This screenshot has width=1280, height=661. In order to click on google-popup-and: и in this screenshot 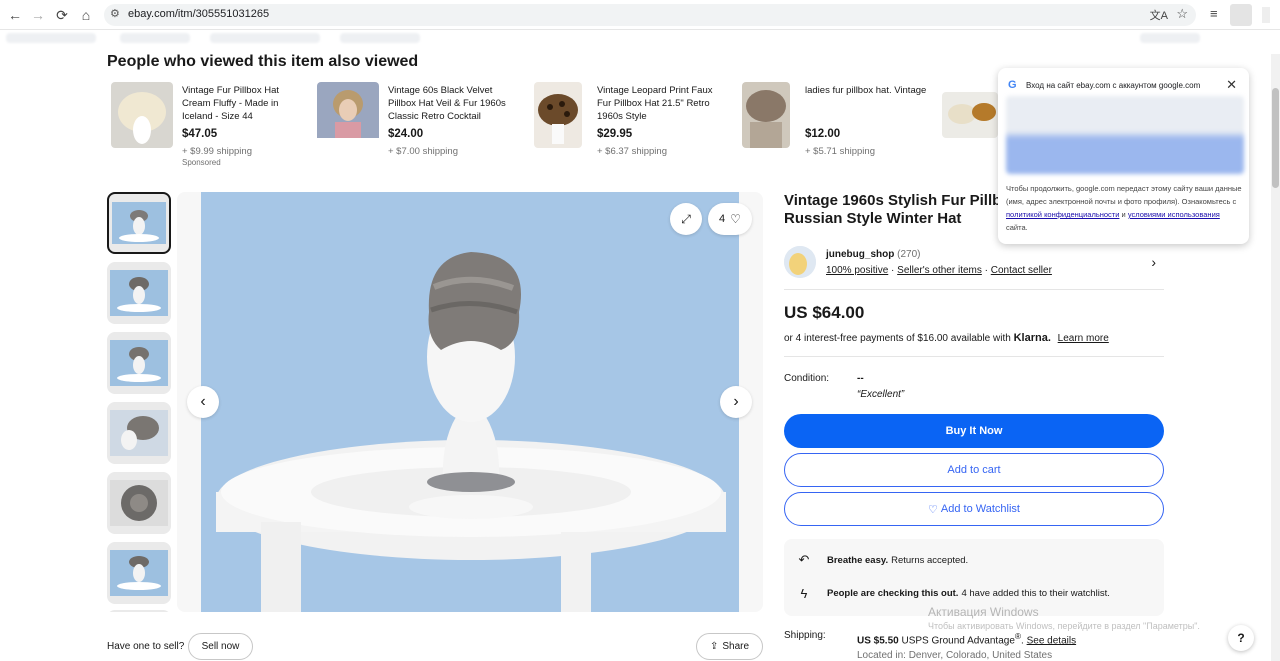, I will do `click(1123, 214)`.